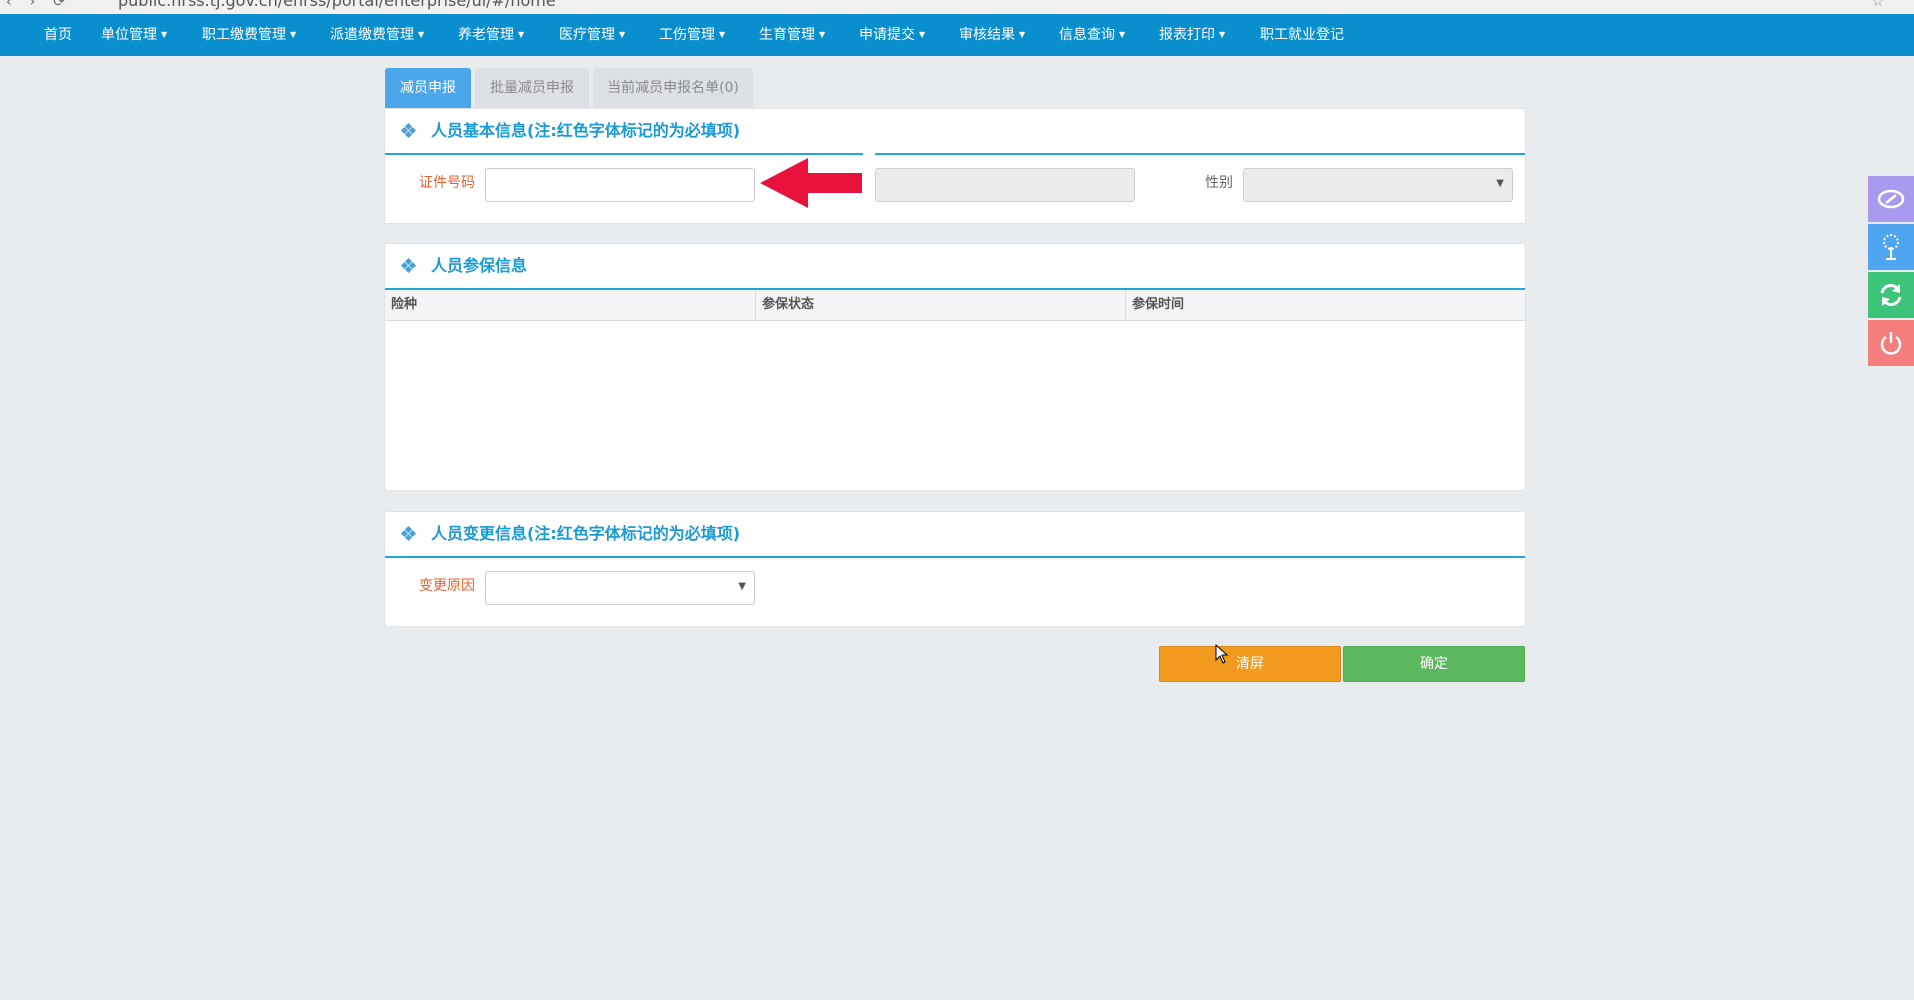  What do you see at coordinates (955, 535) in the screenshot?
I see `change-info-header: 人员变更信息(注:红色字体标记的为必填项)` at bounding box center [955, 535].